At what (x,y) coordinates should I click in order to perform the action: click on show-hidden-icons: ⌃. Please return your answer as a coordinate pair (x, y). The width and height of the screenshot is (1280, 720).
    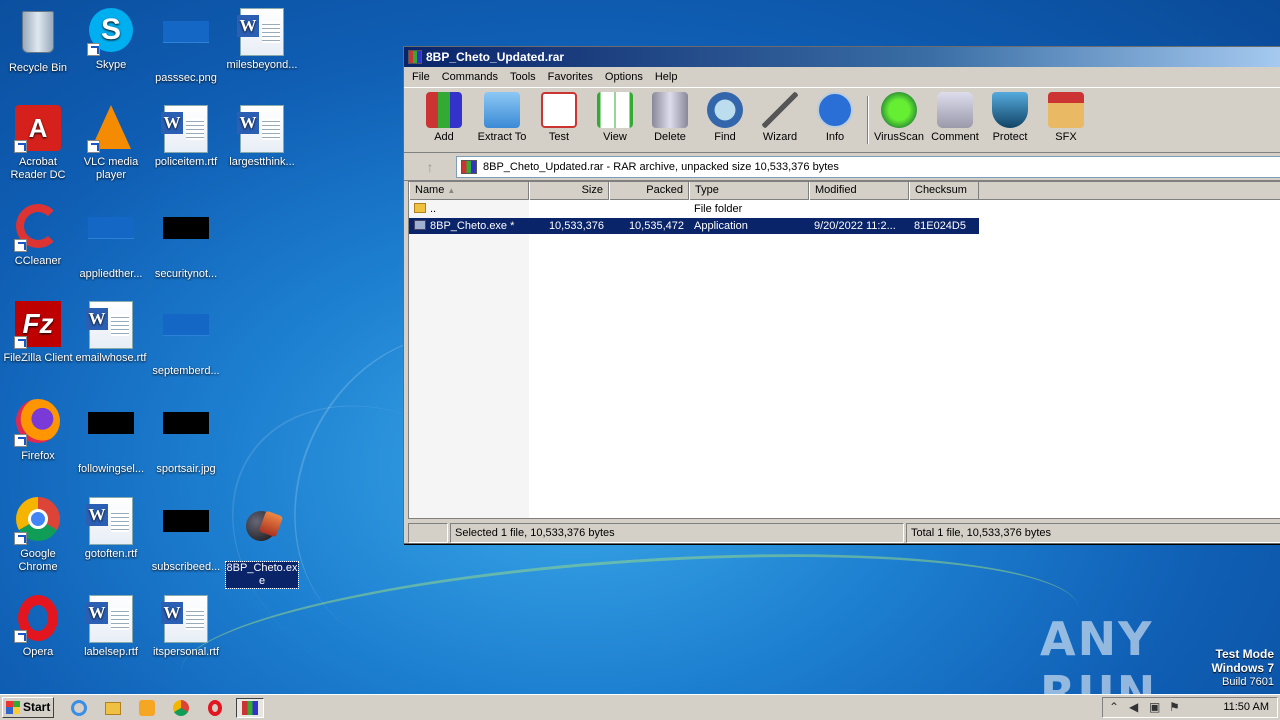
    Looking at the image, I should click on (1114, 707).